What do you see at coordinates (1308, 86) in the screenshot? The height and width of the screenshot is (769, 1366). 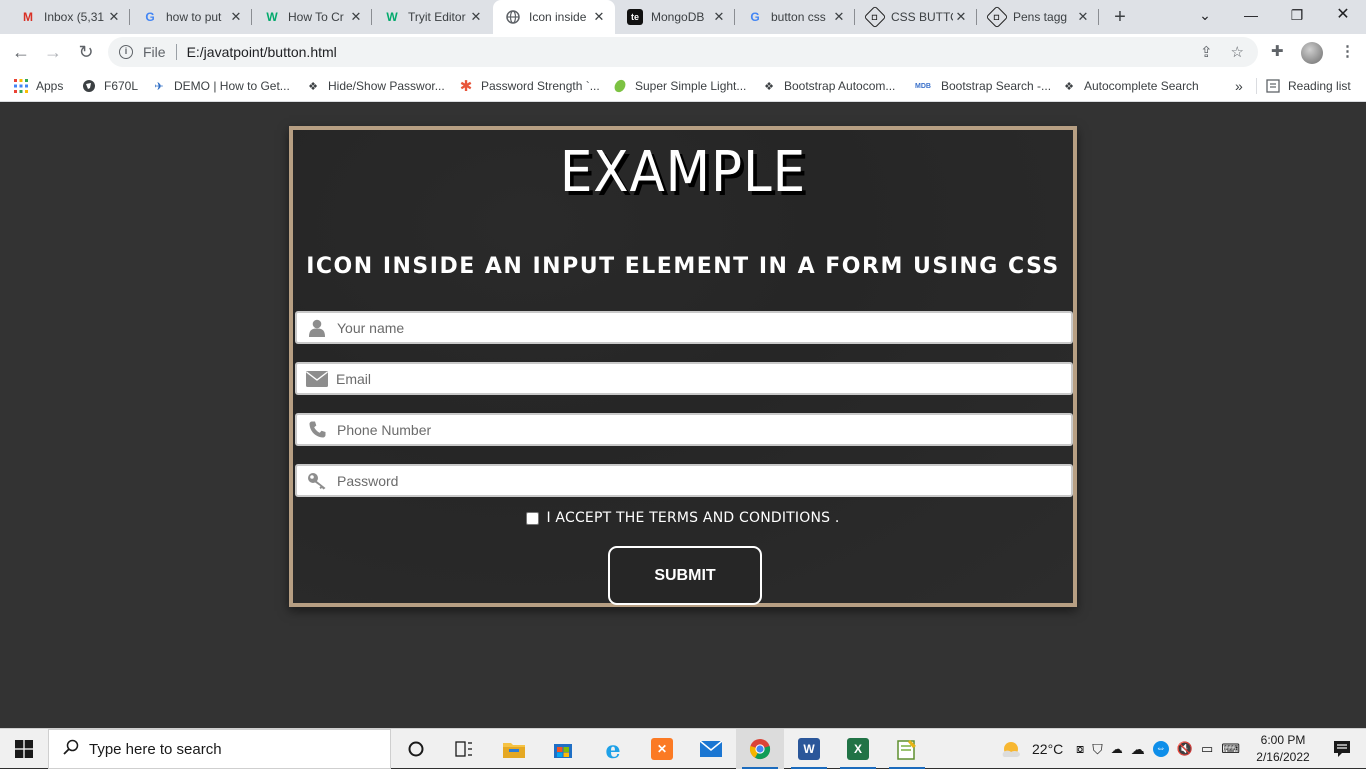 I see `reading-list-button: Reading list` at bounding box center [1308, 86].